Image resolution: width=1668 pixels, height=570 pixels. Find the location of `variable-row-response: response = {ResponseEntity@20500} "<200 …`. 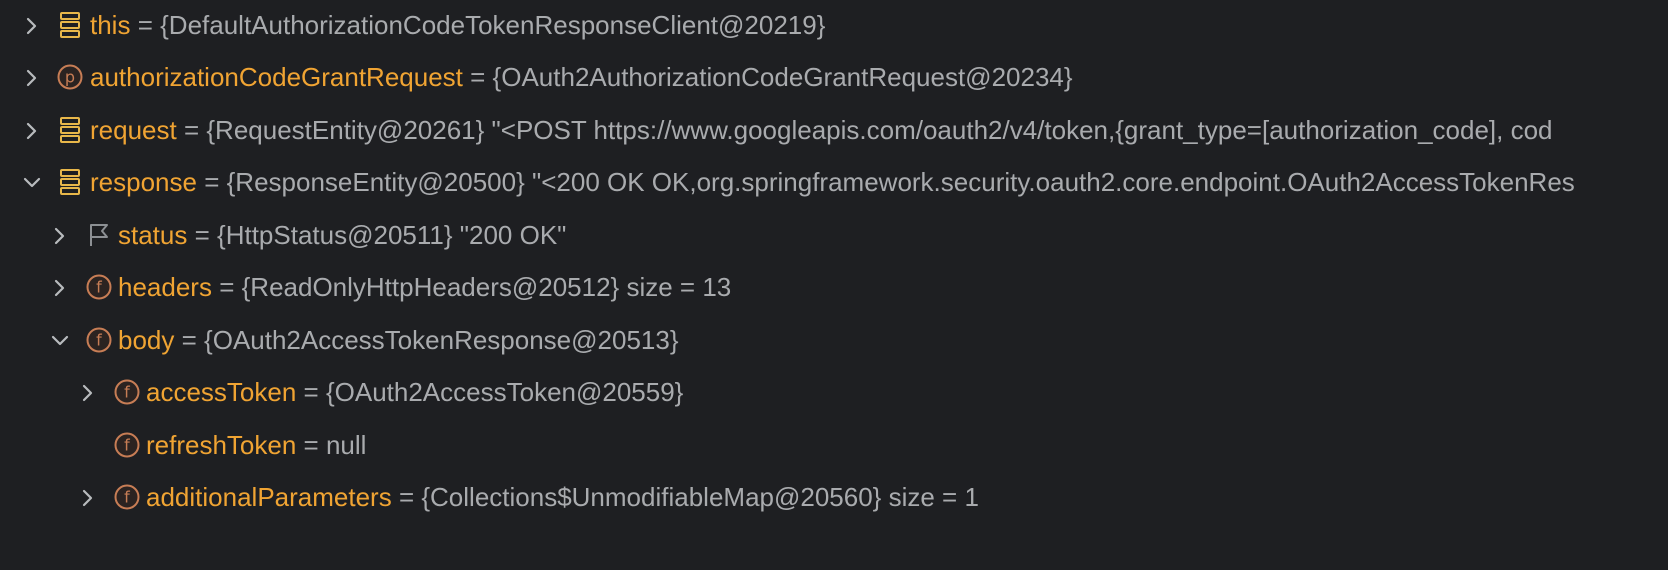

variable-row-response: response = {ResponseEntity@20500} "<200 … is located at coordinates (834, 183).